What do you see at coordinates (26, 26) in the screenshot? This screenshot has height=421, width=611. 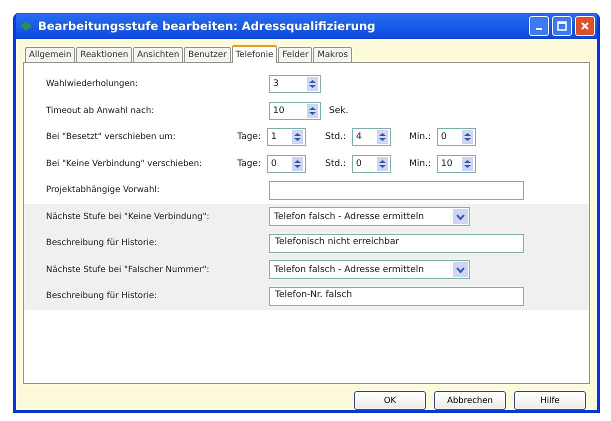 I see `app-icon` at bounding box center [26, 26].